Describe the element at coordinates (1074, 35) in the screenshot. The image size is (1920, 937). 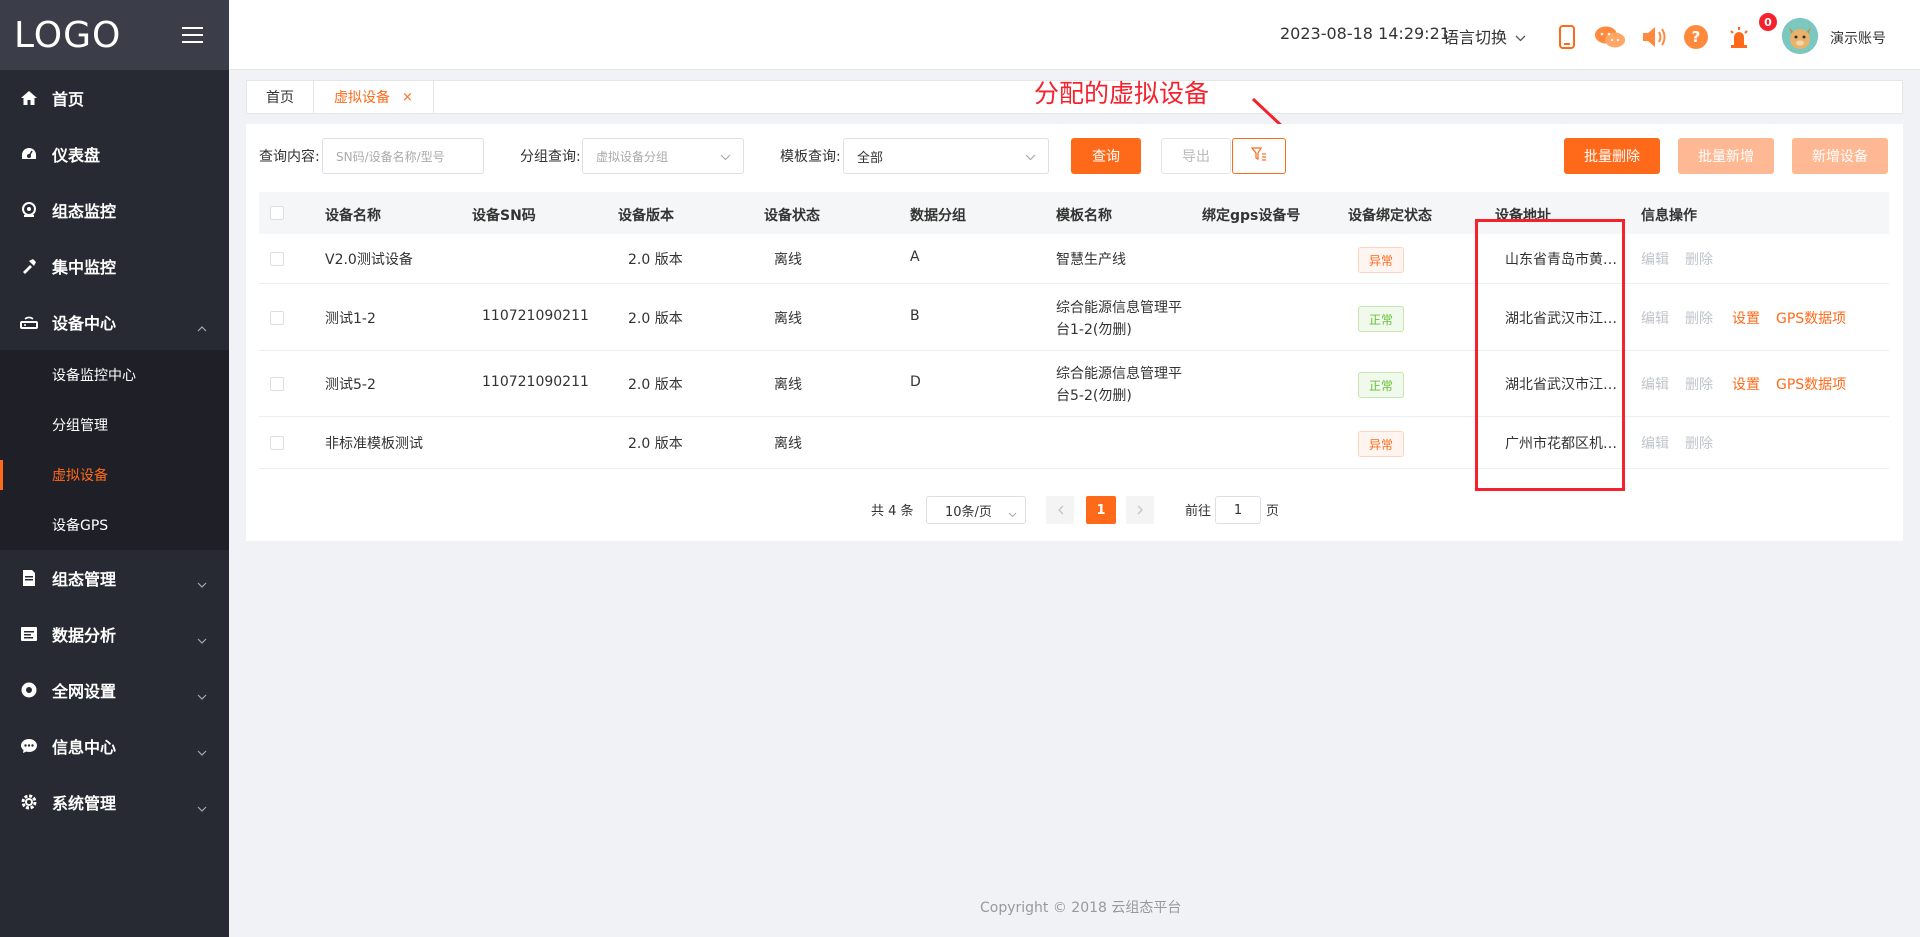
I see `top-header: 2023-08-18 14:29:21 语言切换 ? 0 演示账号` at that location.